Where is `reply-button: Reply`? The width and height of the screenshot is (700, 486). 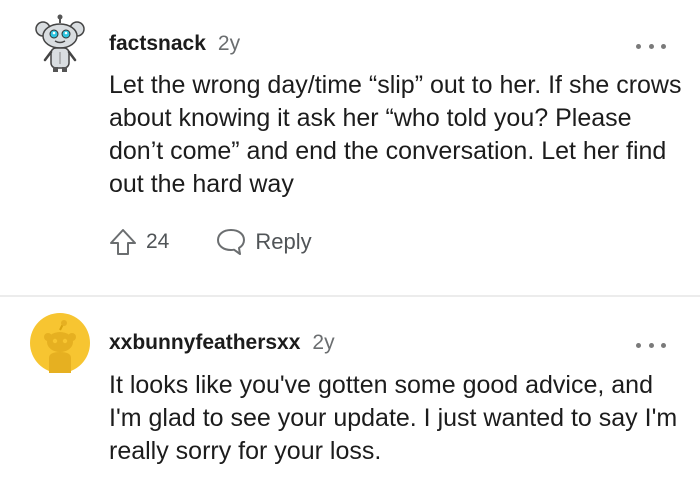
reply-button: Reply is located at coordinates (263, 242).